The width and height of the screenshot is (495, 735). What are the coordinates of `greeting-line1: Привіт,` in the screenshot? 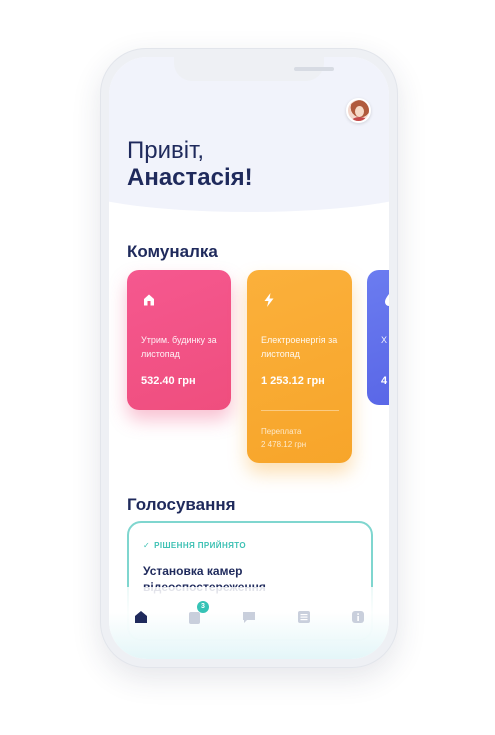 It's located at (166, 150).